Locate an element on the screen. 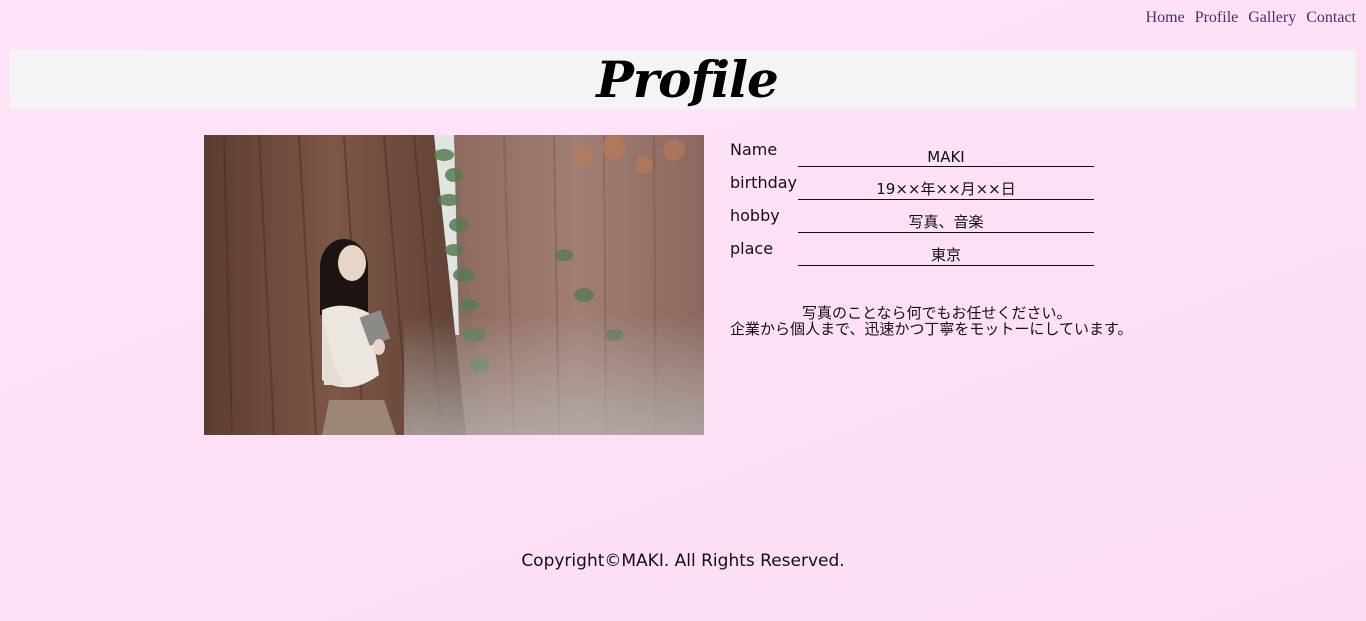 The image size is (1366, 621). value-birthday: 19××年××月××日 is located at coordinates (946, 183).